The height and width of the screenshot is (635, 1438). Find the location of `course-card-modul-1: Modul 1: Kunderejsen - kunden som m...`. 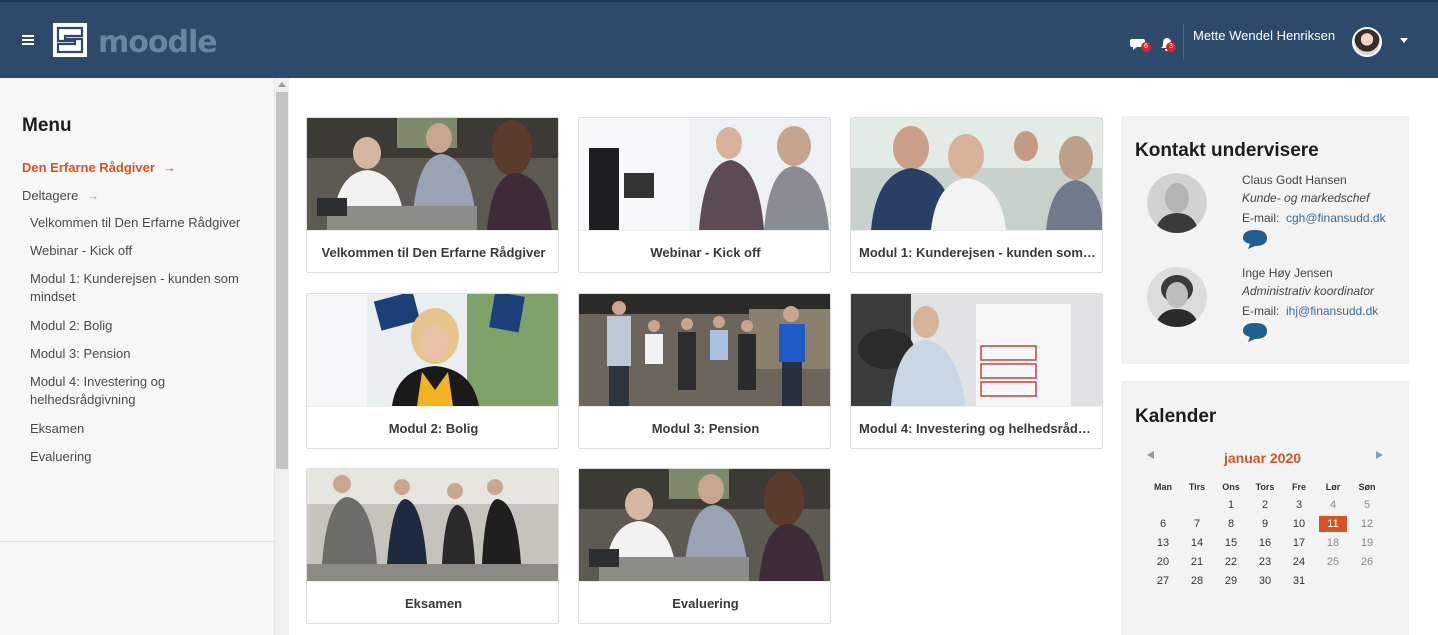

course-card-modul-1: Modul 1: Kunderejsen - kunden som m... is located at coordinates (976, 195).